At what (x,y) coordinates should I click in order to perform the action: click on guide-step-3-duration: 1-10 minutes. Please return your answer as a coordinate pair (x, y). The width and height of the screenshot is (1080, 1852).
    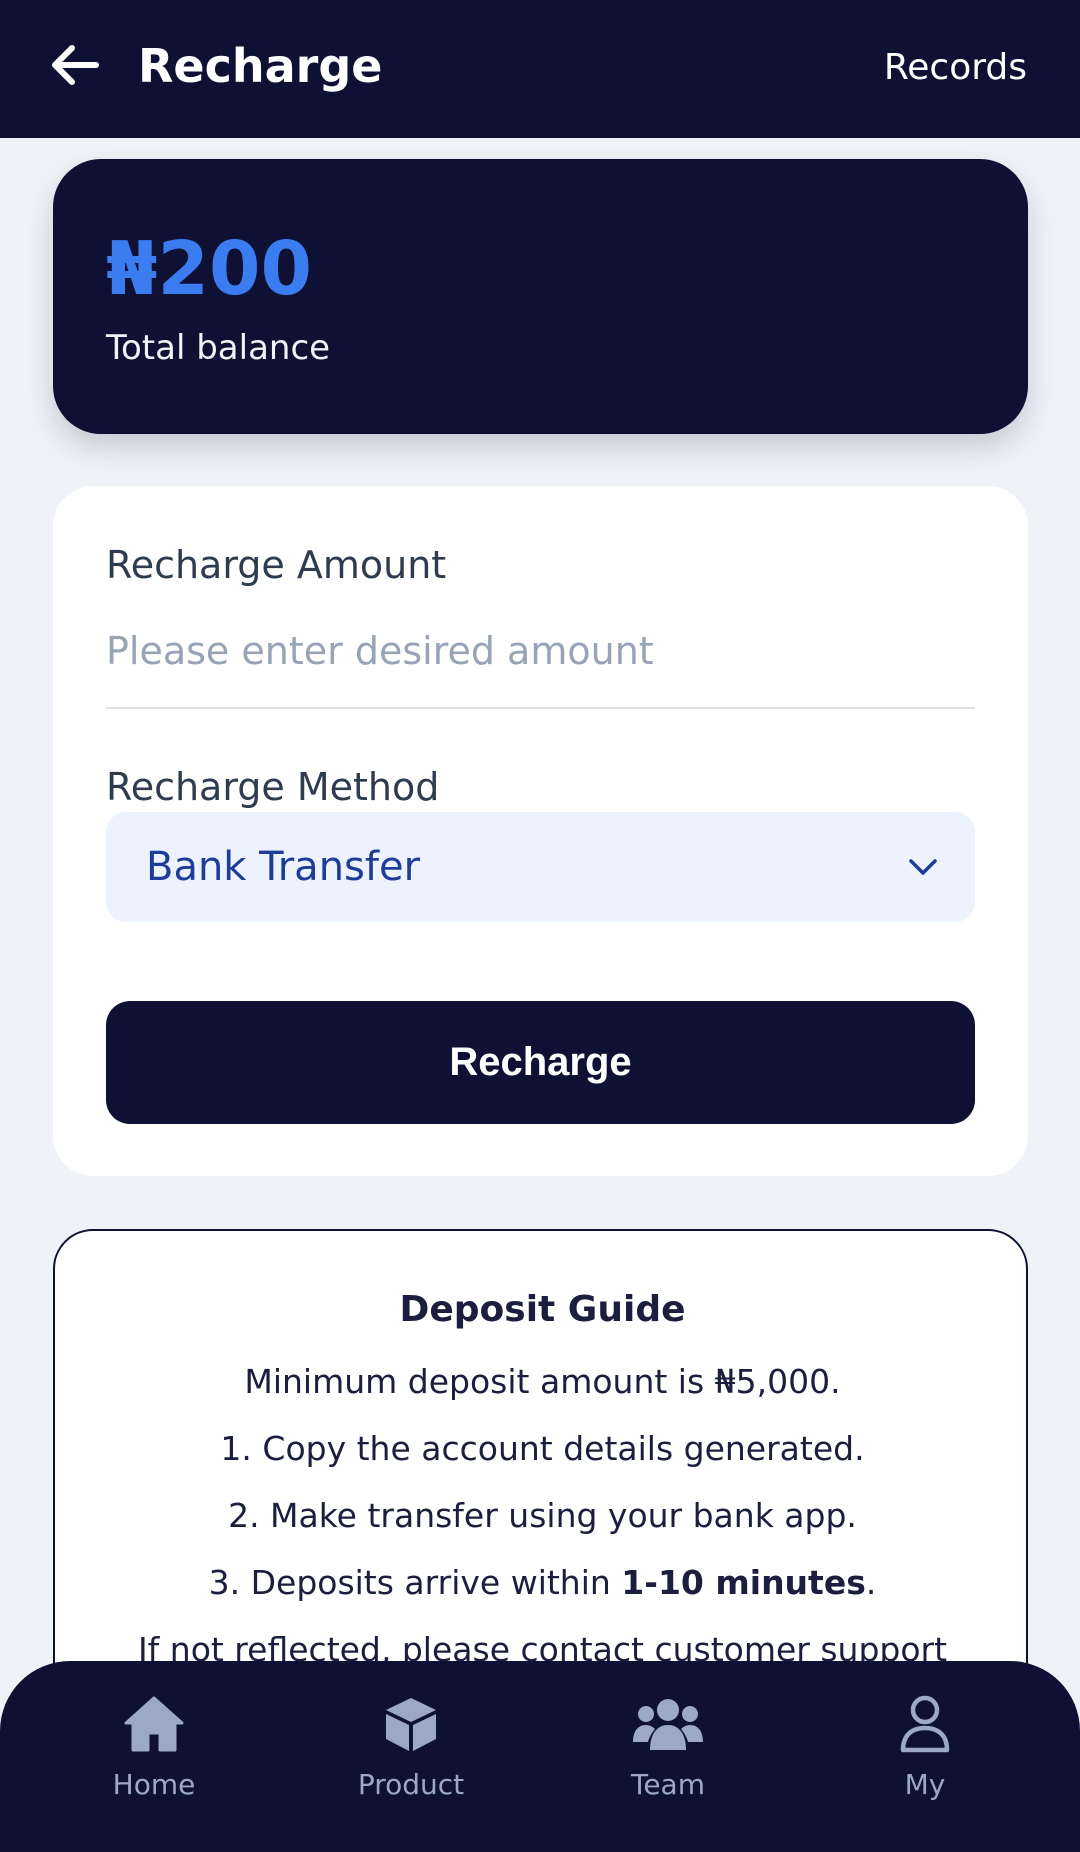
    Looking at the image, I should click on (743, 1582).